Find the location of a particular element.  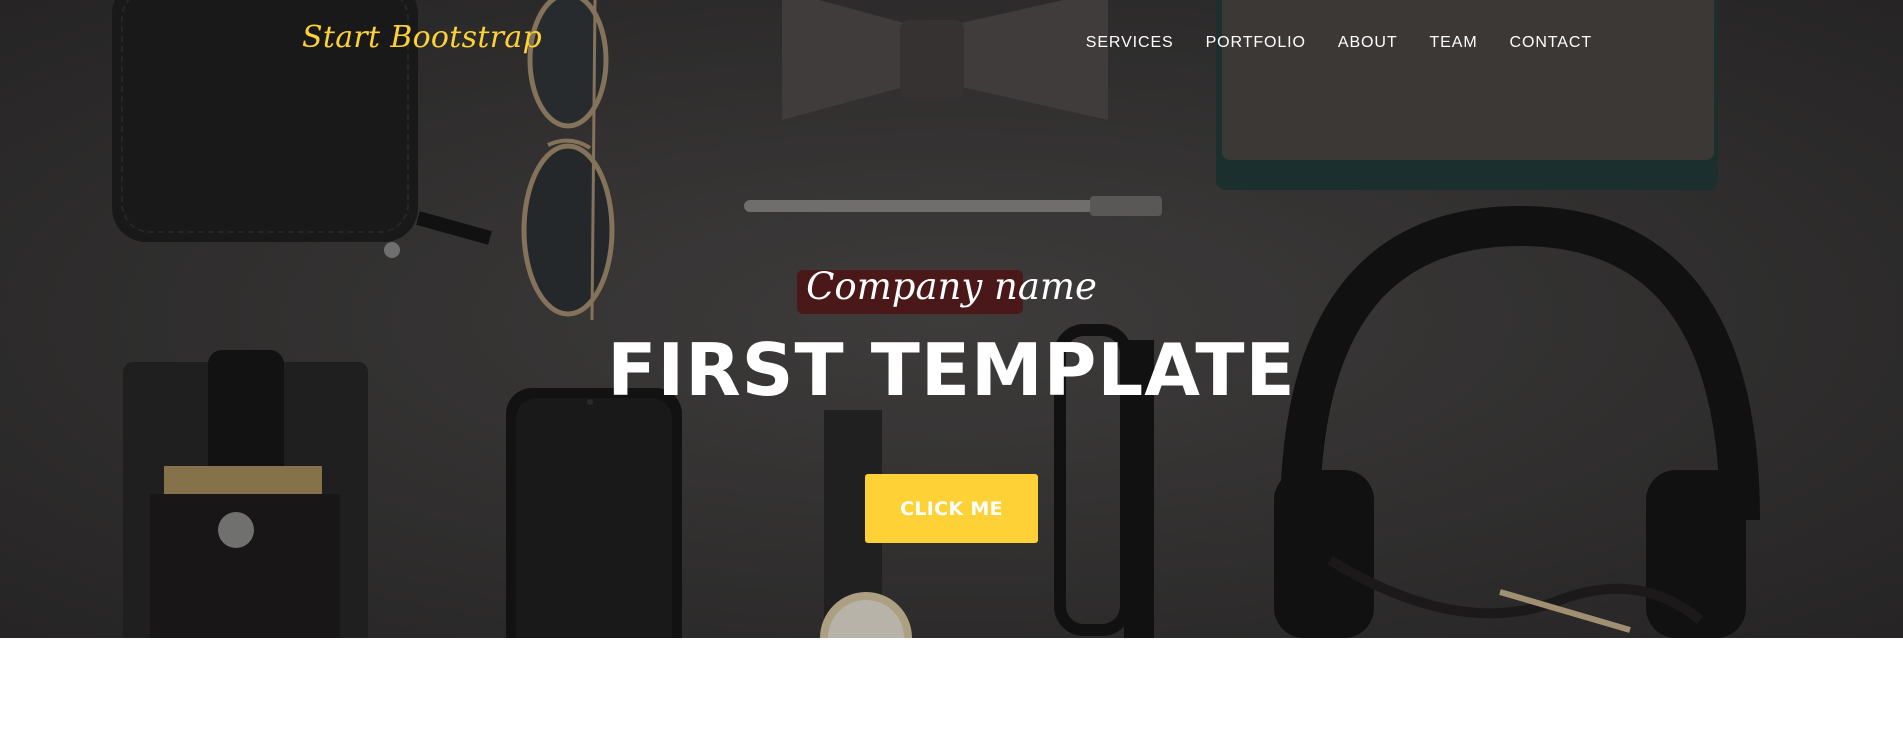

nav-menu: SERVICES PORTFOLIO ABOUT TEAM CONTACT is located at coordinates (1323, 43).